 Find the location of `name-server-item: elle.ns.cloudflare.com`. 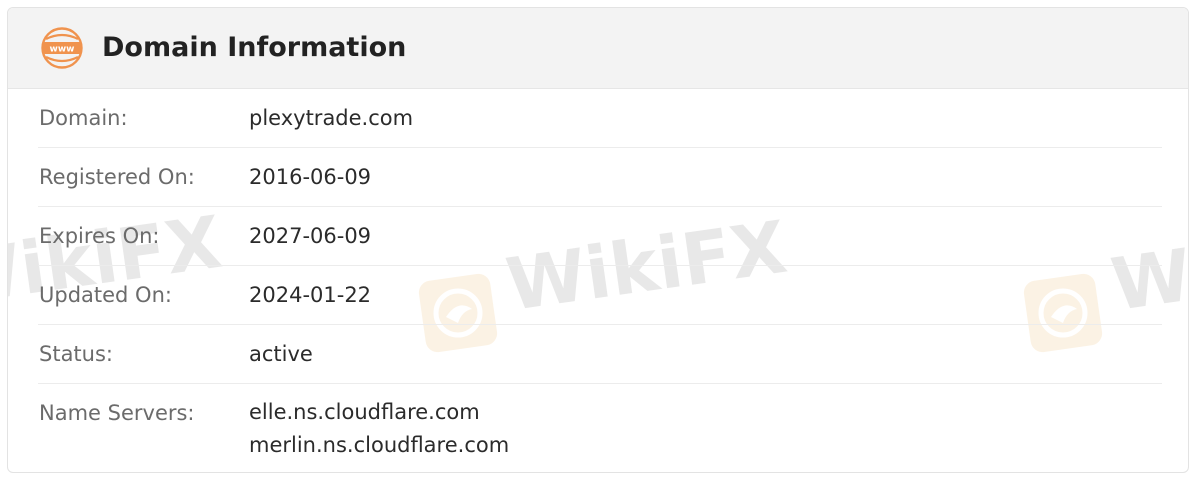

name-server-item: elle.ns.cloudflare.com is located at coordinates (364, 412).